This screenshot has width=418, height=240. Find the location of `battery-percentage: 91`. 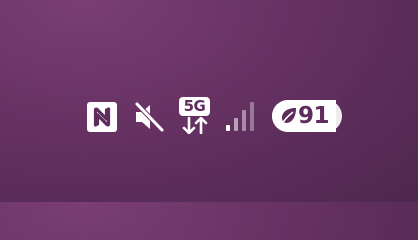

battery-percentage: 91 is located at coordinates (314, 116).